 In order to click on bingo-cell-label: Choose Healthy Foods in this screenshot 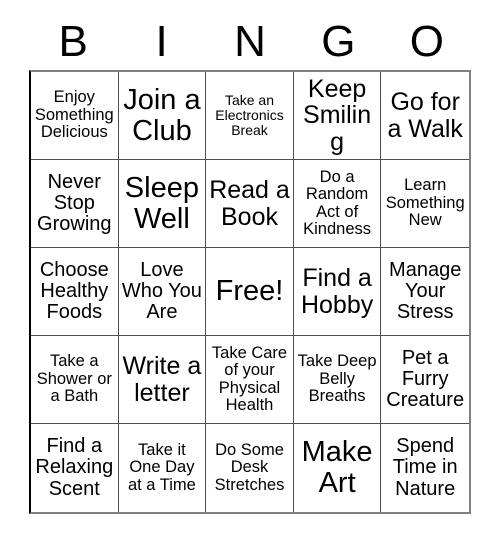, I will do `click(74, 291)`.